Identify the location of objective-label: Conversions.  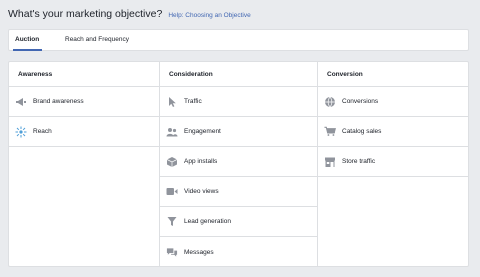
(360, 101).